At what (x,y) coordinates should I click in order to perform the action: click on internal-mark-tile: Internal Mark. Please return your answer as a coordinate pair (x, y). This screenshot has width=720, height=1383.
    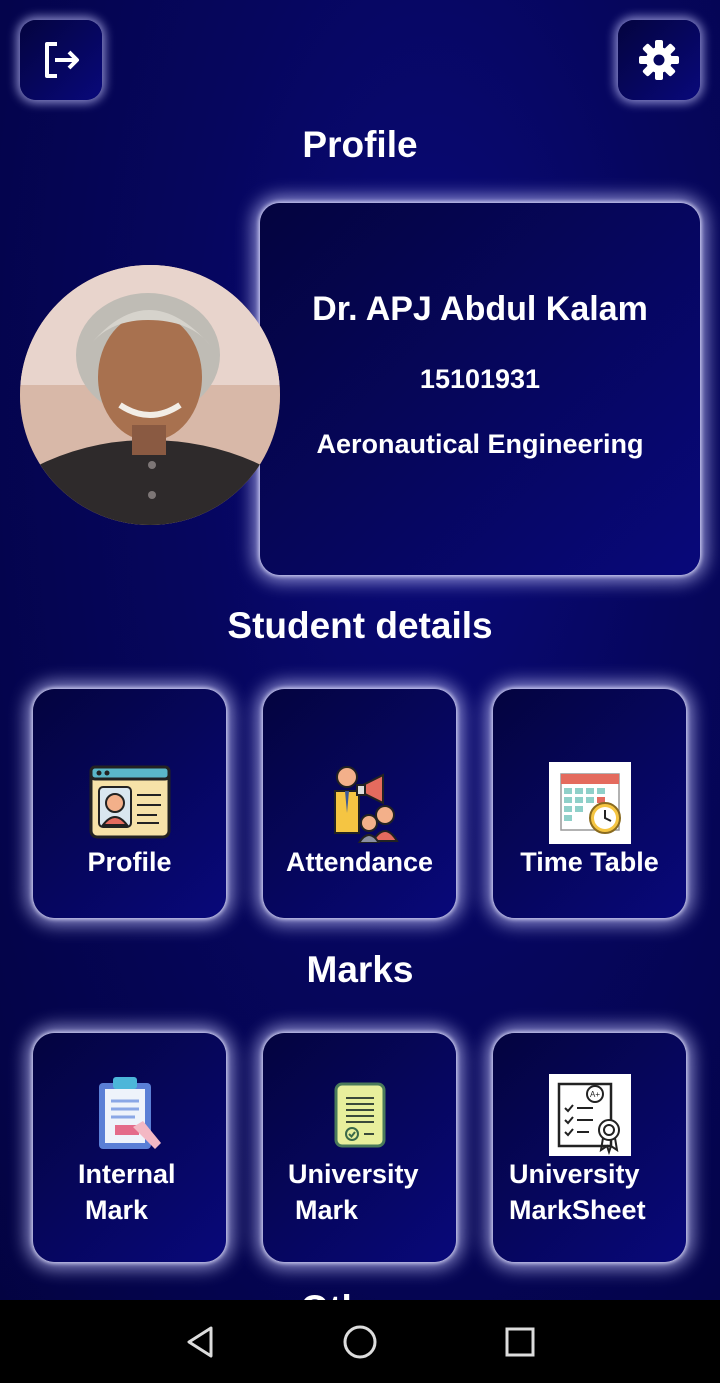
    Looking at the image, I should click on (129, 1147).